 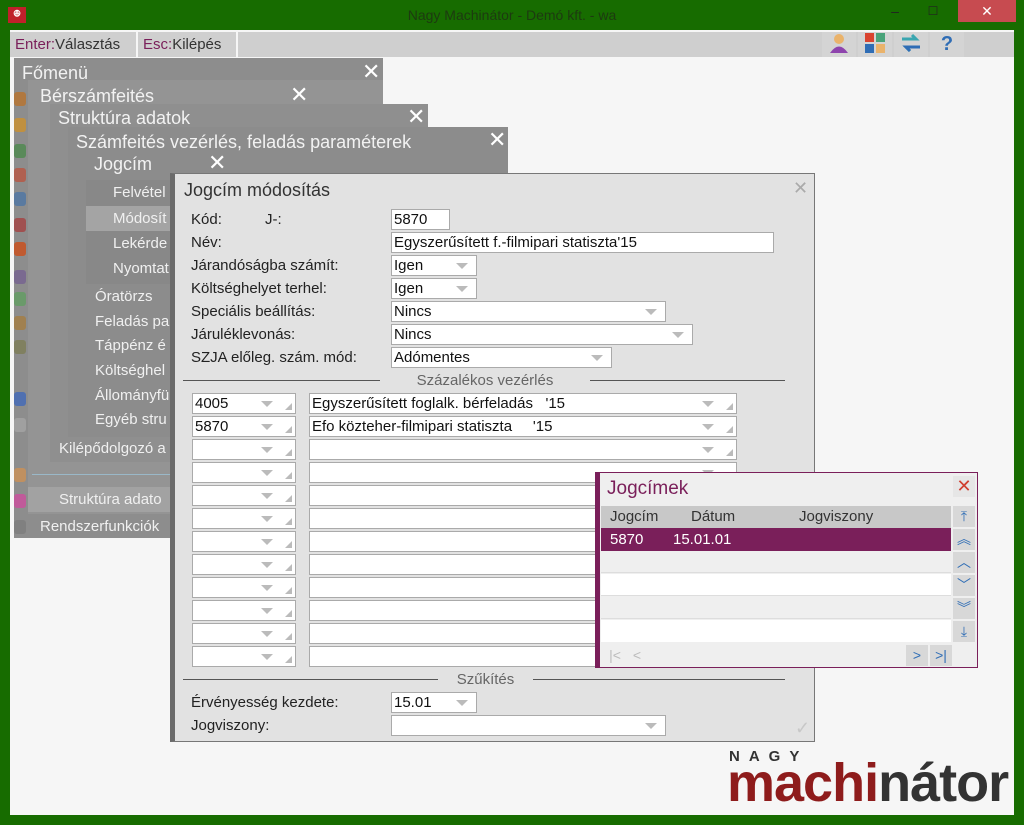 What do you see at coordinates (132, 321) in the screenshot?
I see `menu-item-feladas: Feladás pa` at bounding box center [132, 321].